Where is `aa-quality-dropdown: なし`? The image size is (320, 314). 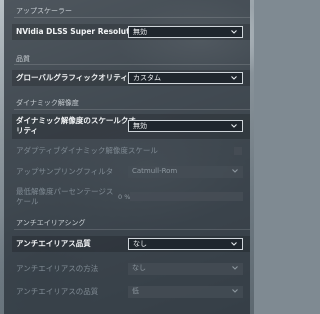
aa-quality-dropdown: なし is located at coordinates (185, 244).